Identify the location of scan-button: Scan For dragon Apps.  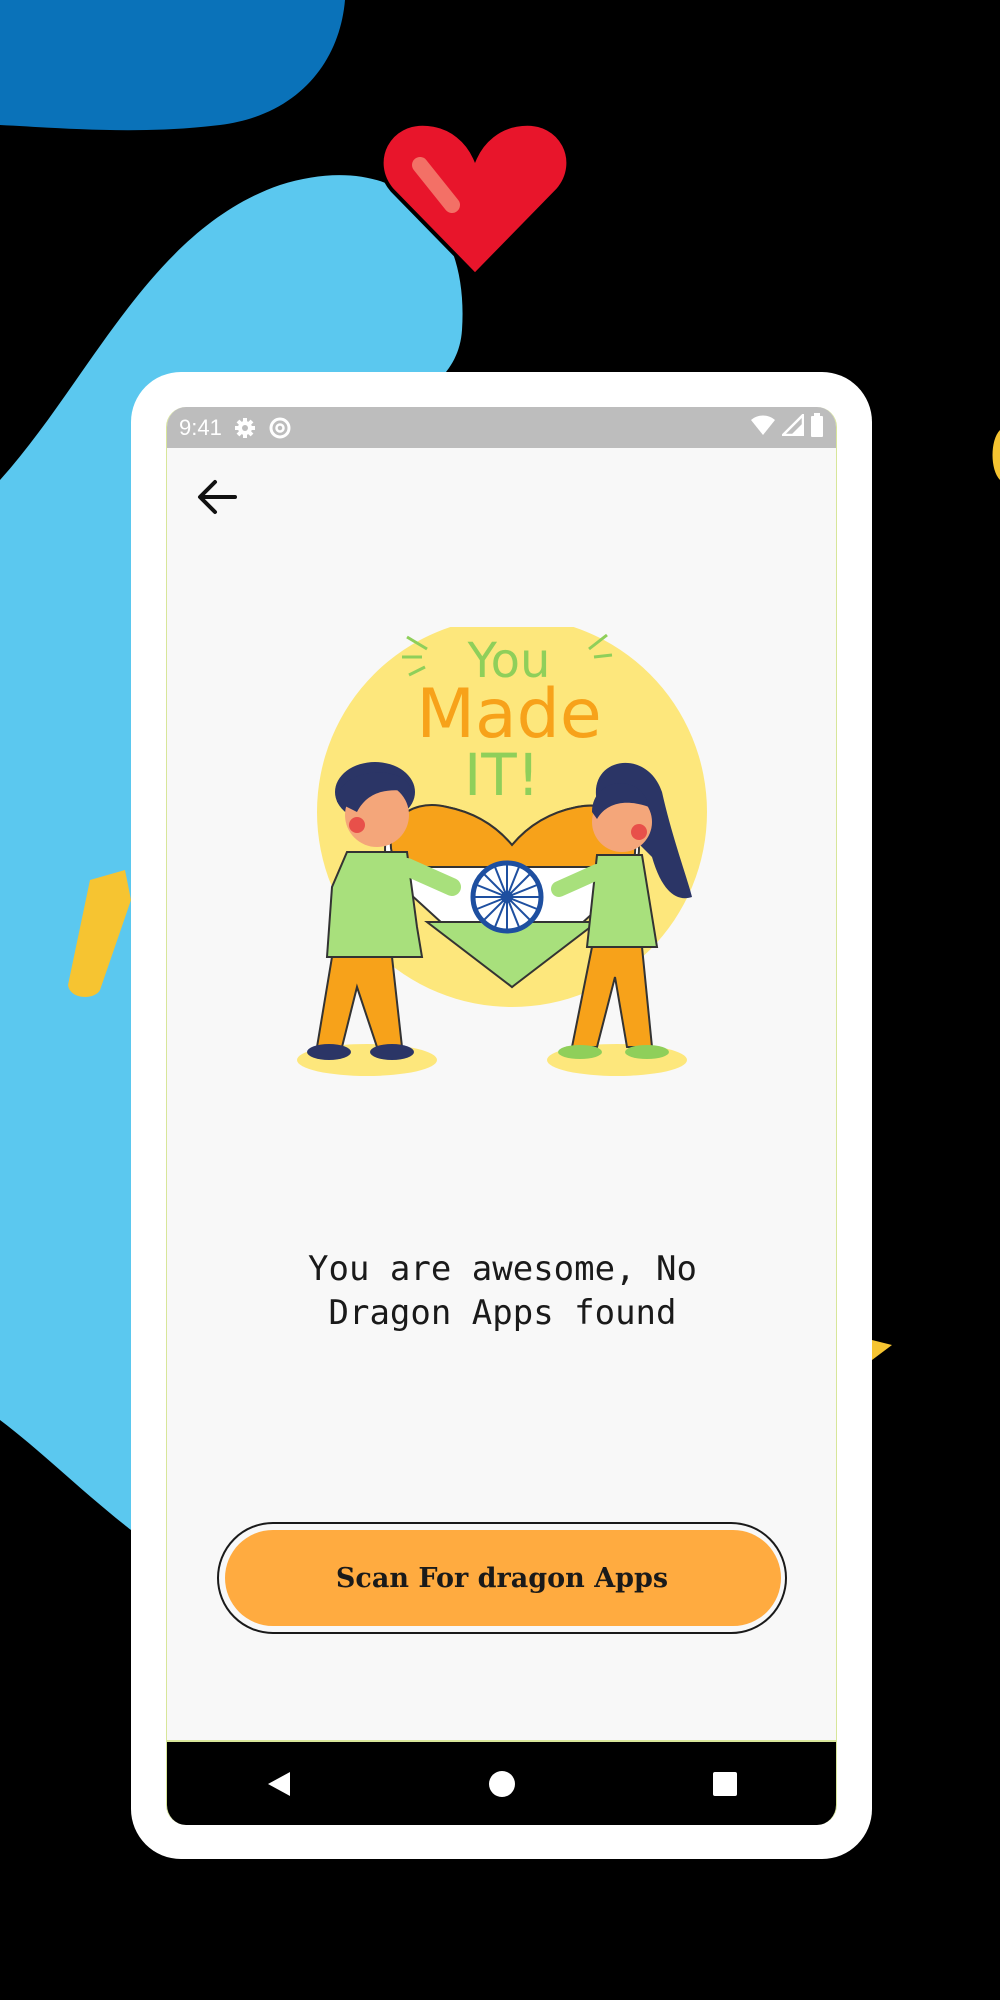
(502, 1578).